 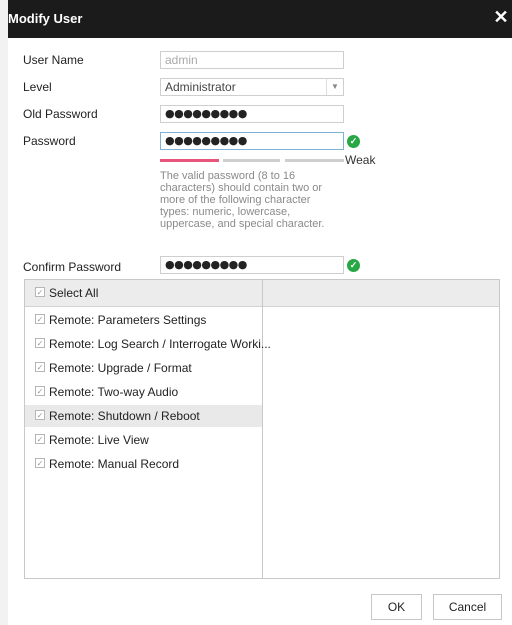 I want to click on permission-item: ✓ Remote: Parameters Settings, so click(x=143, y=320).